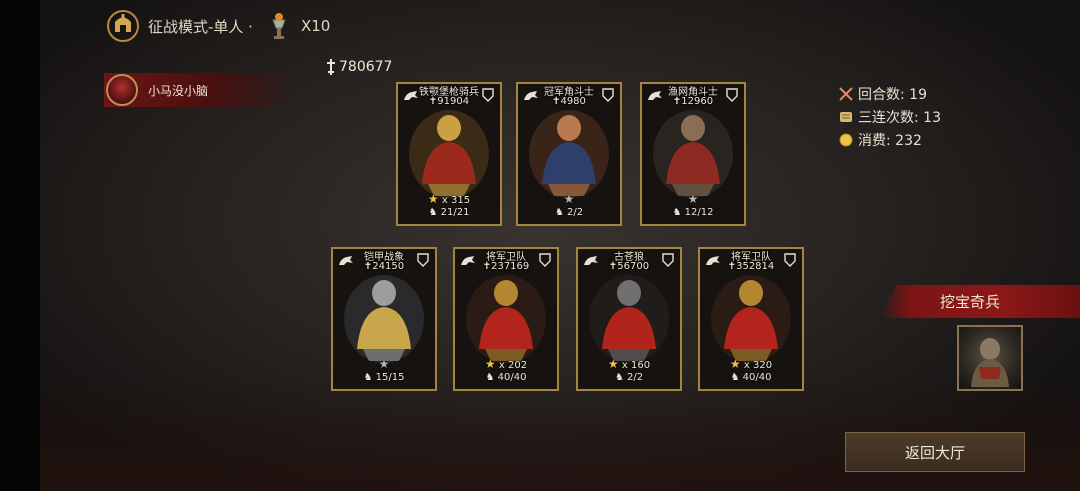 This screenshot has height=491, width=1080. What do you see at coordinates (123, 26) in the screenshot?
I see `spartan-helmet-icon` at bounding box center [123, 26].